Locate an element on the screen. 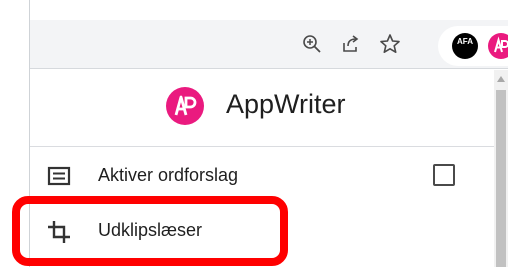 This screenshot has height=267, width=508. app-title: AppWriter is located at coordinates (286, 104).